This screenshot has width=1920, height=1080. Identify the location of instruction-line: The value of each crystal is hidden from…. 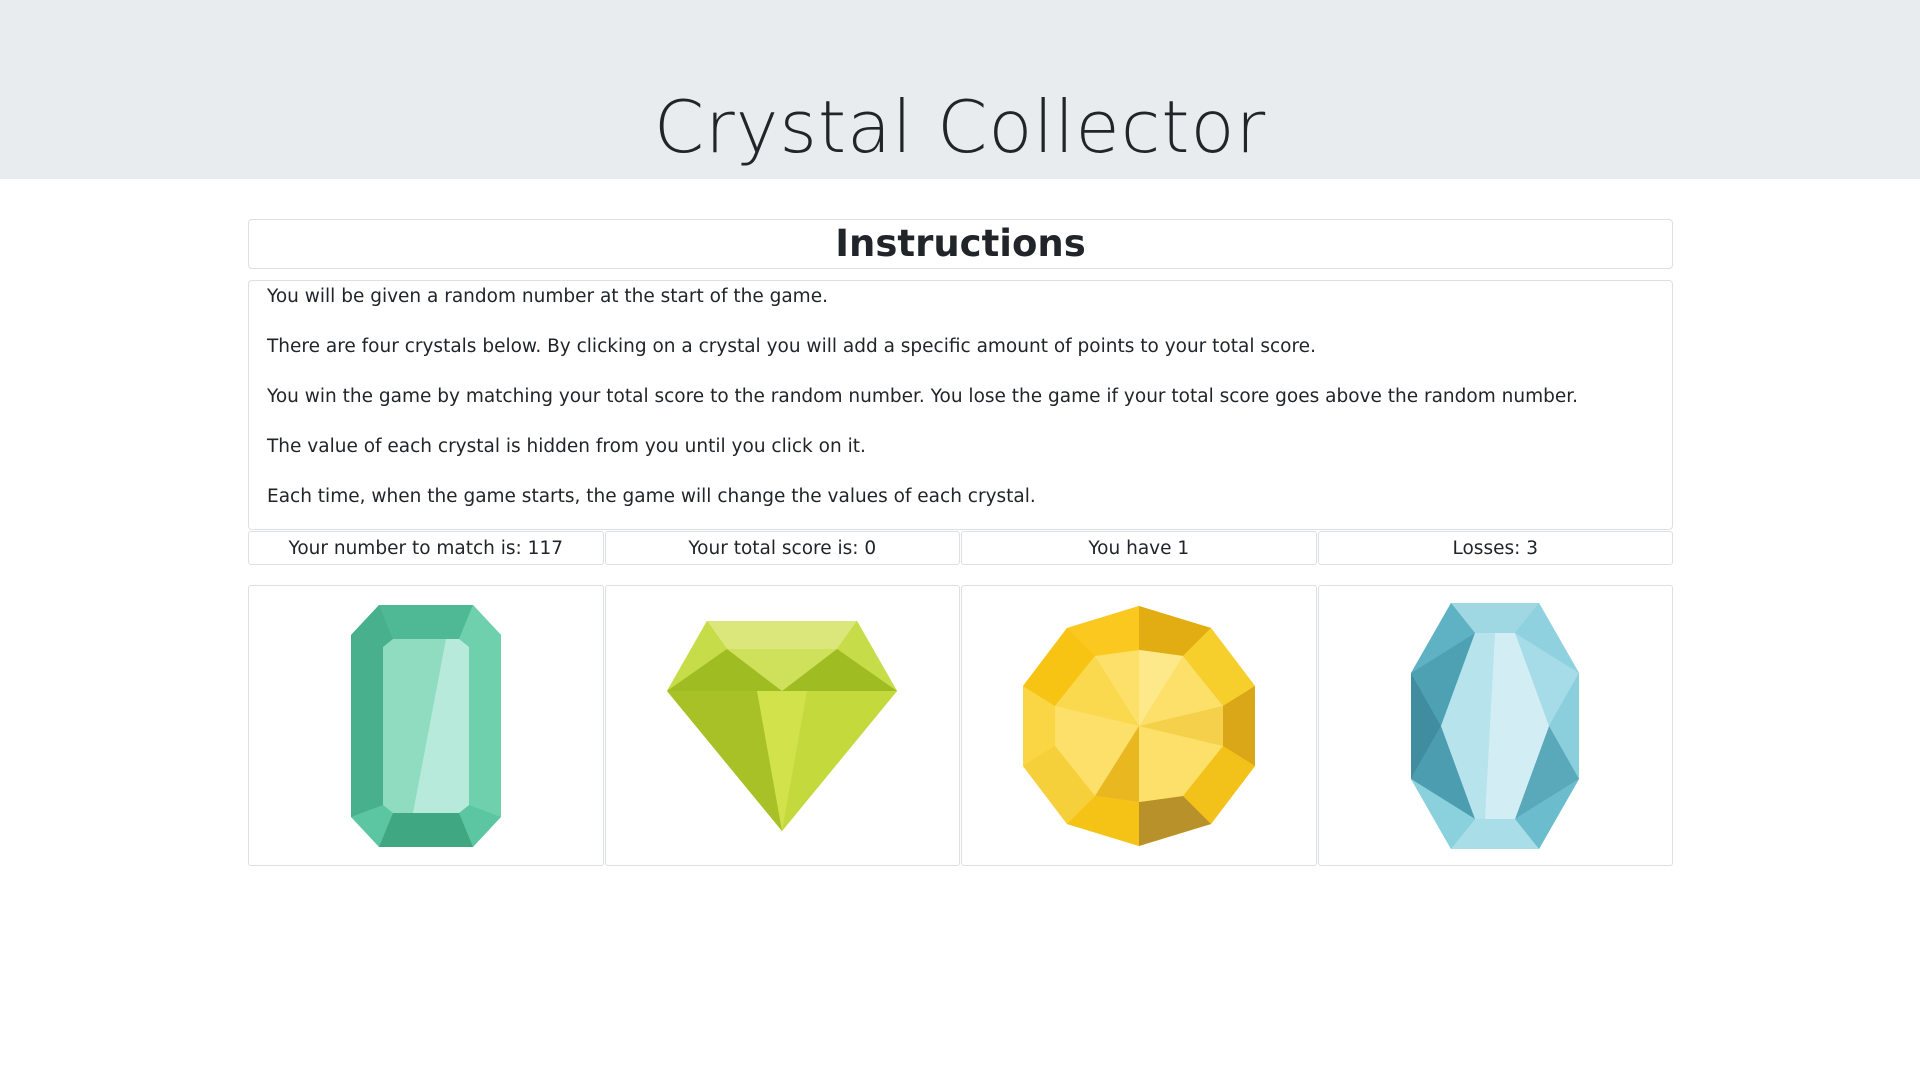
(566, 446).